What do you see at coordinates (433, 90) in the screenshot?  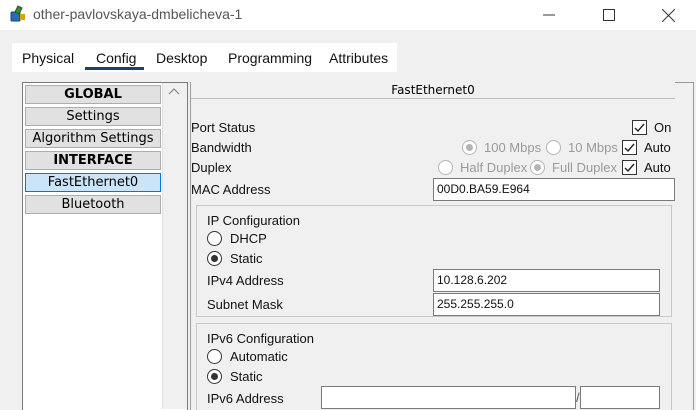 I see `panel-title: FastEthernet0` at bounding box center [433, 90].